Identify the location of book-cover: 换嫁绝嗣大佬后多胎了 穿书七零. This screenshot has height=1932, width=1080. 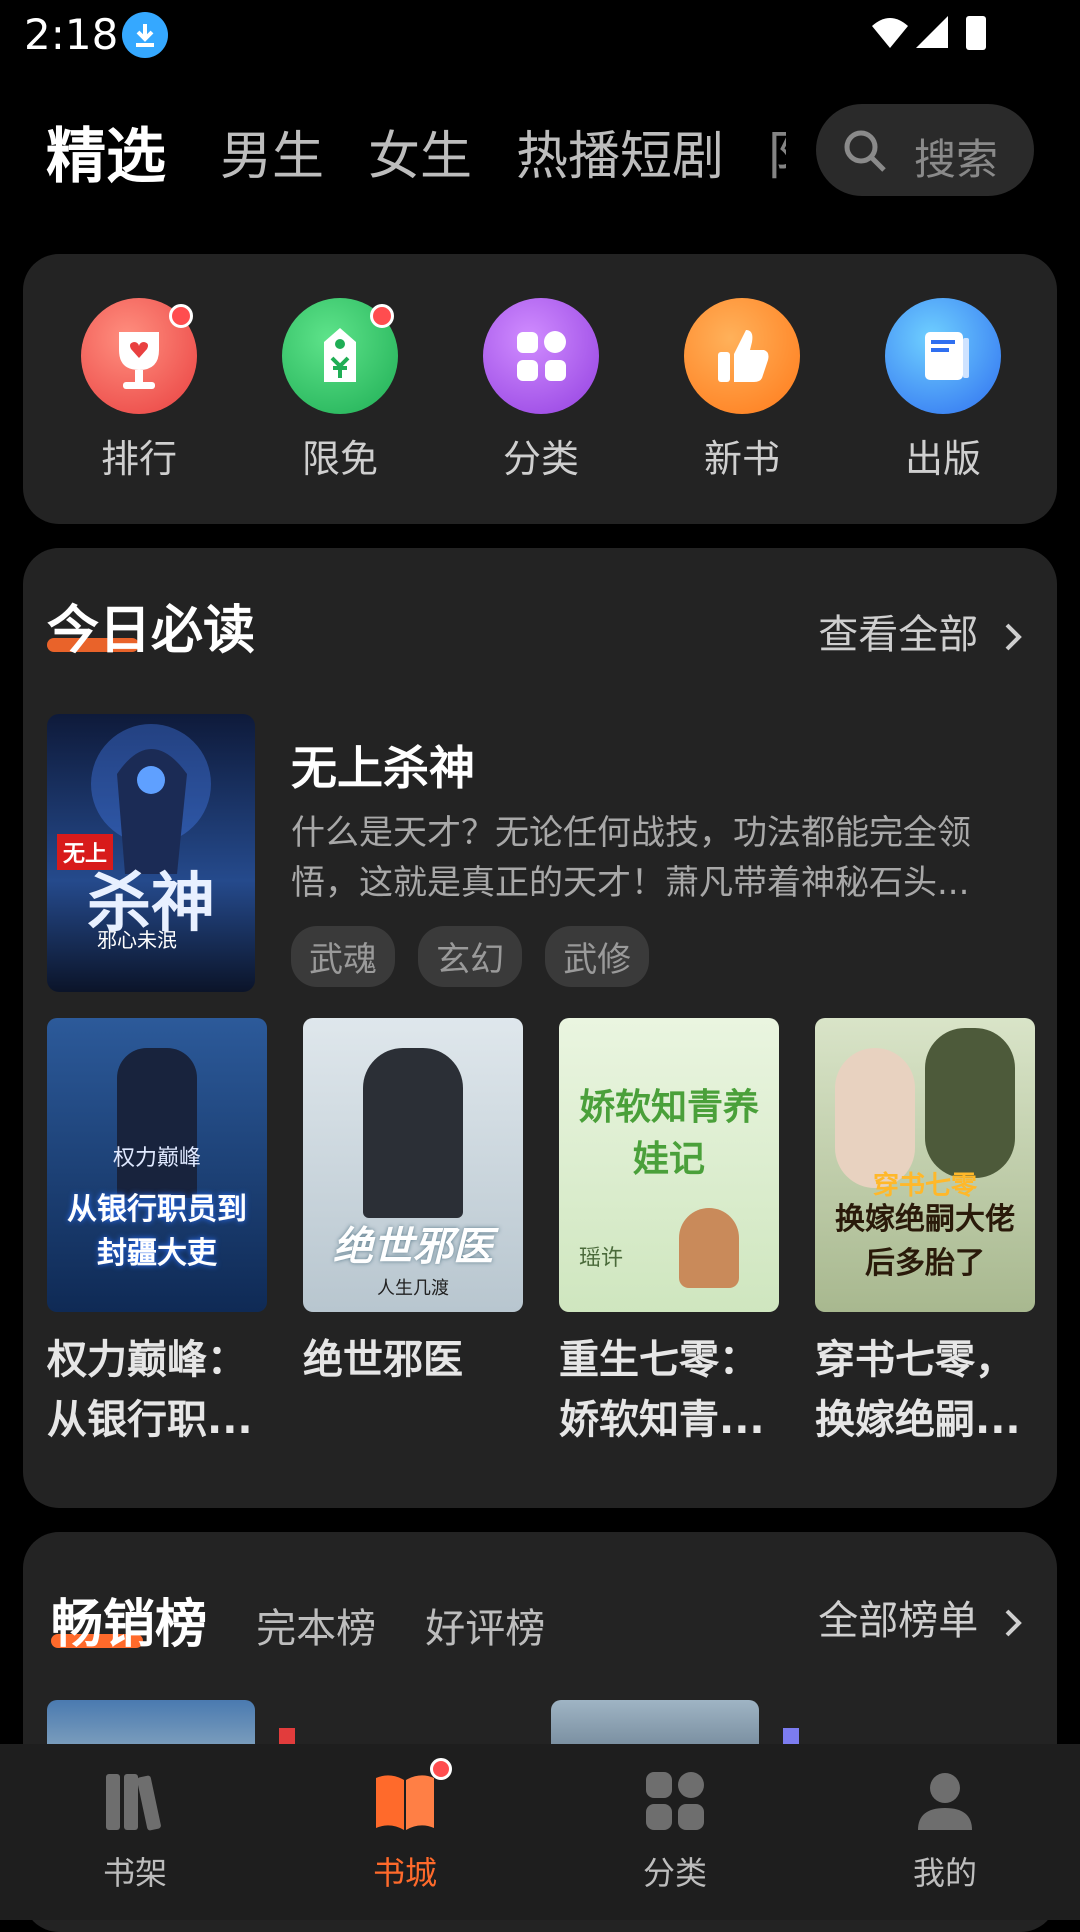
(925, 1165).